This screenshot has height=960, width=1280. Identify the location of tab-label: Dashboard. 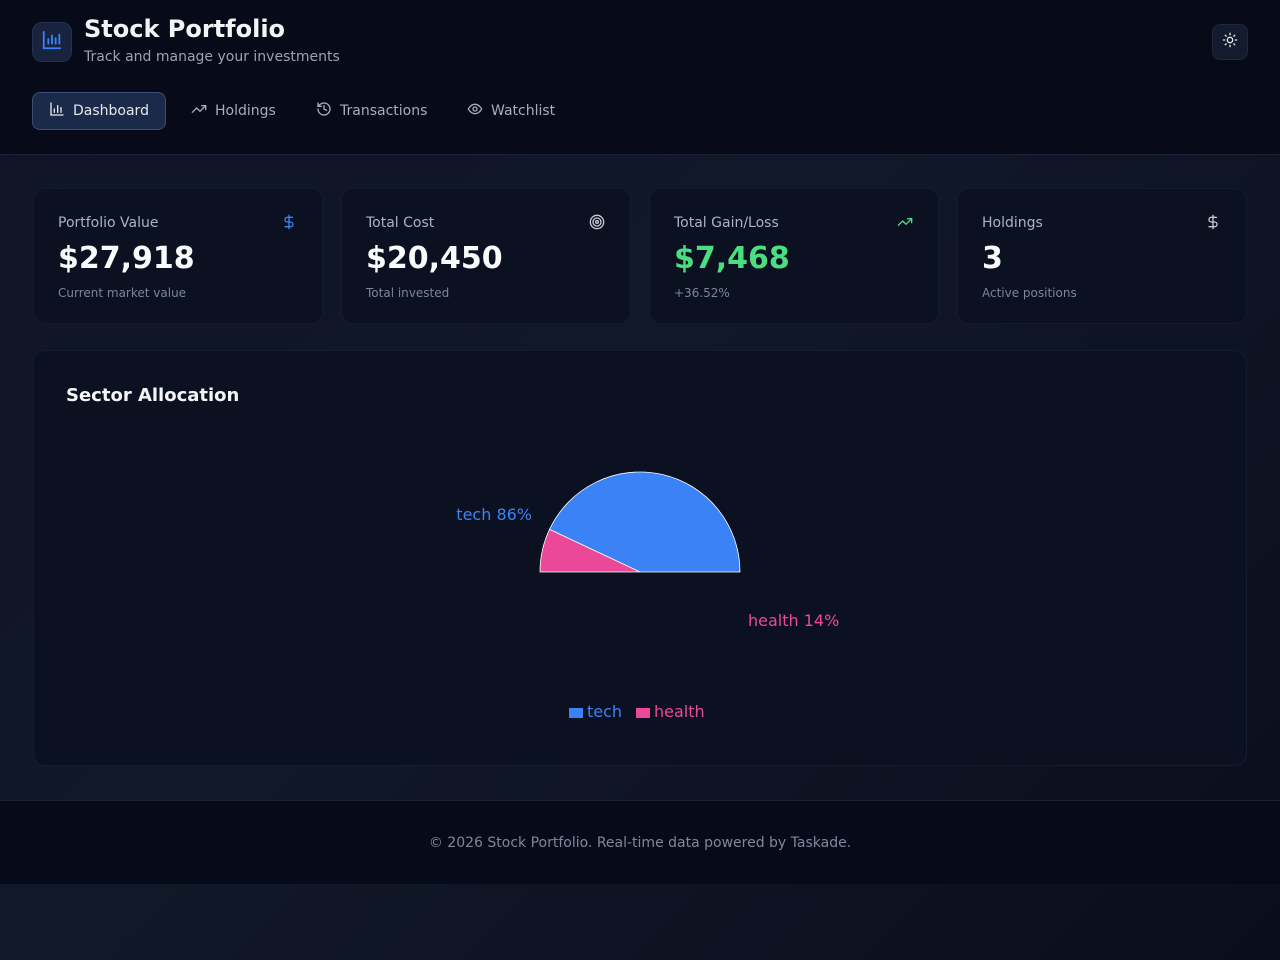
(111, 111).